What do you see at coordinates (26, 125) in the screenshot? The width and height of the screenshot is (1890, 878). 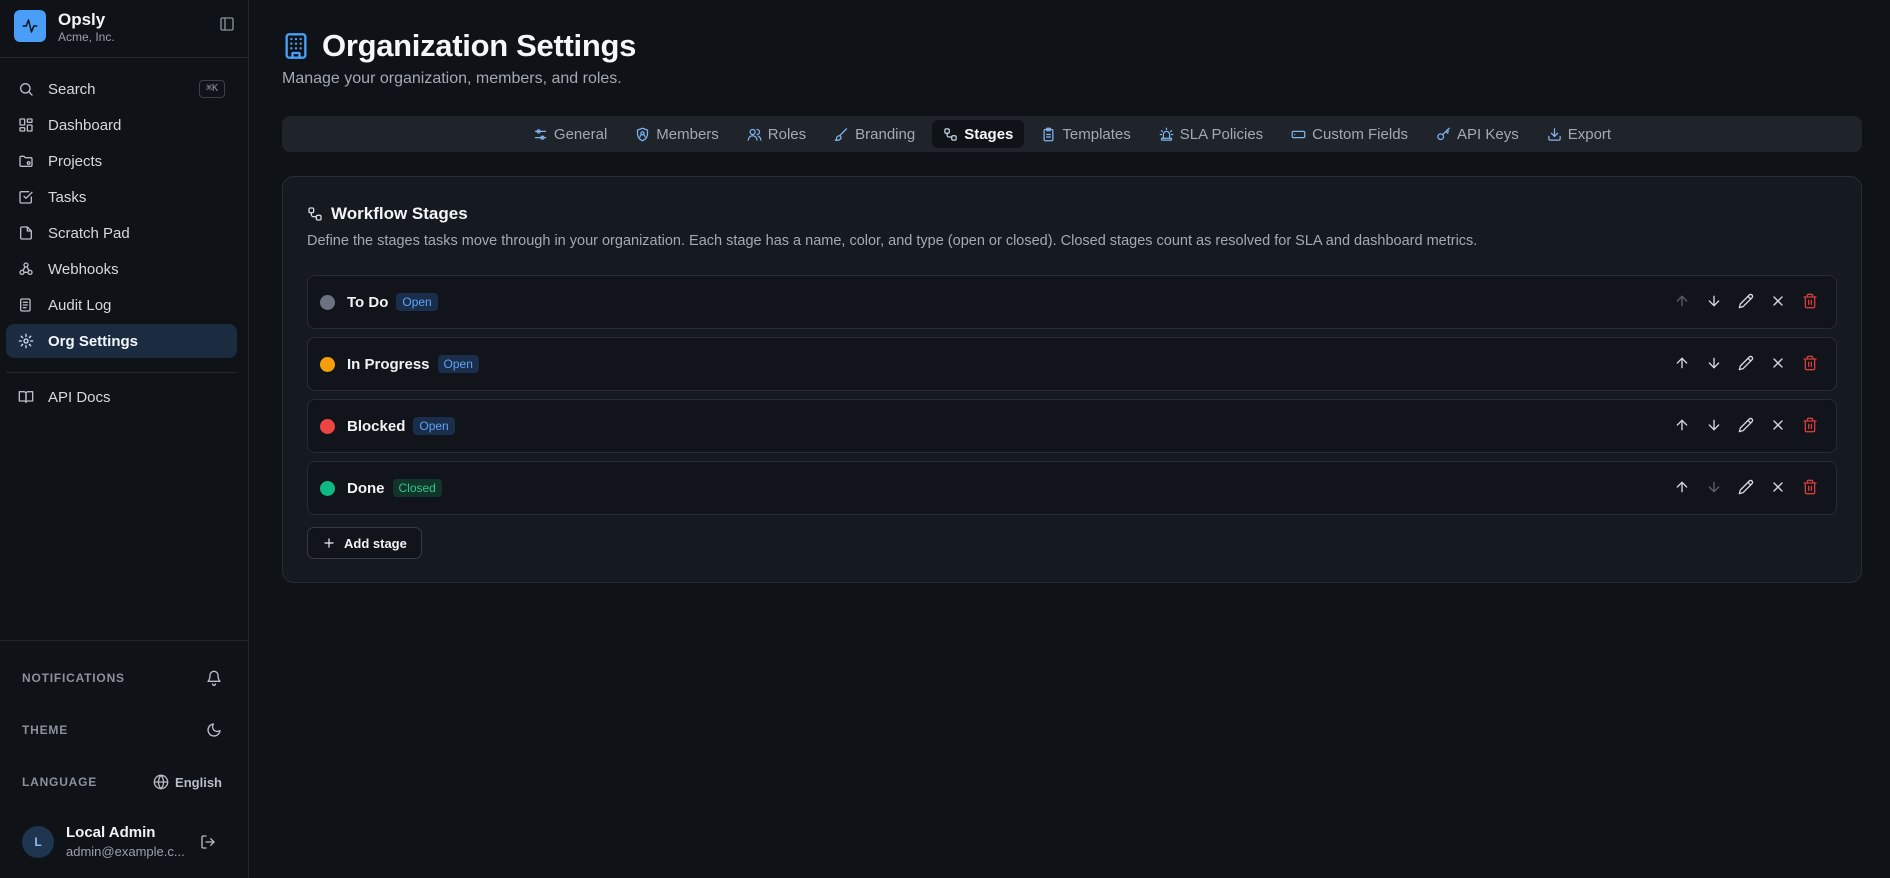 I see `dashboard-icon` at bounding box center [26, 125].